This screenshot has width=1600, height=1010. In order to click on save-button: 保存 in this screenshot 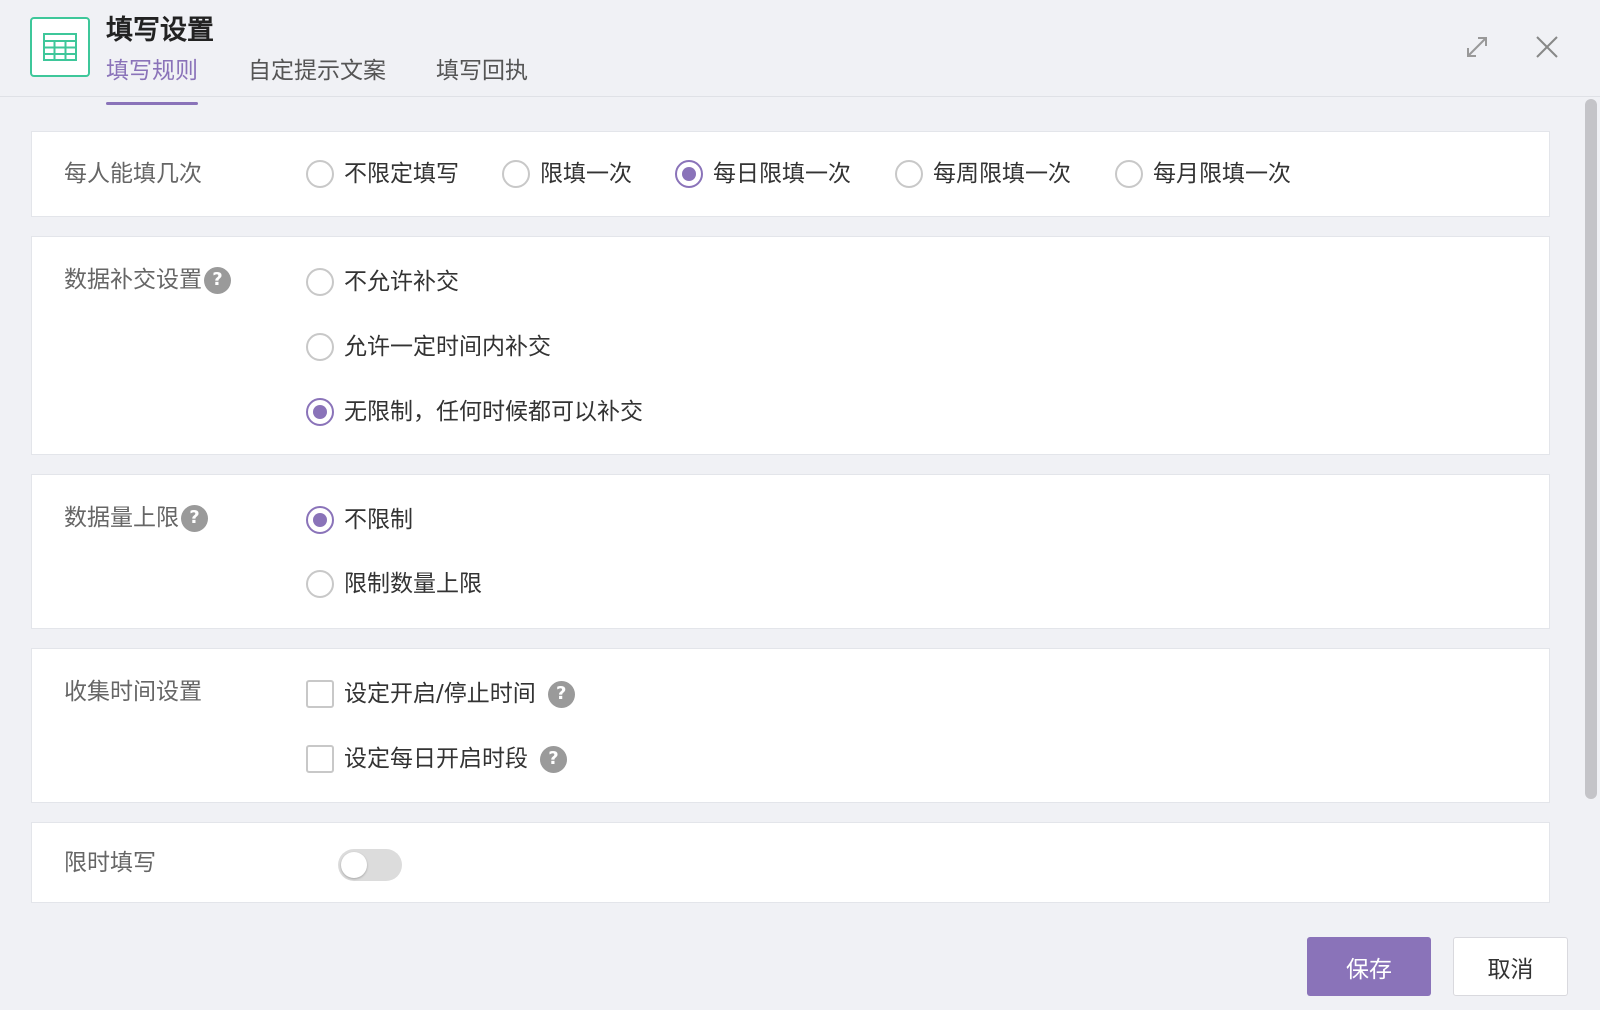, I will do `click(1369, 966)`.